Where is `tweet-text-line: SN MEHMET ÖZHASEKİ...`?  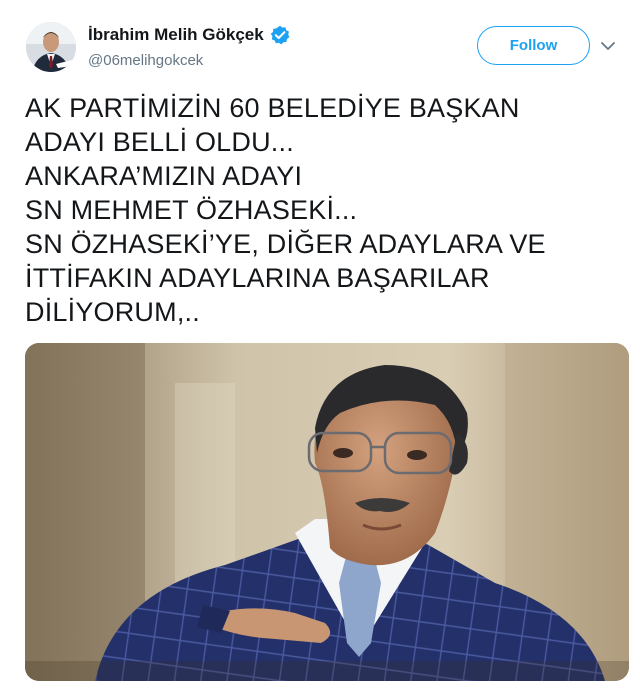
tweet-text-line: SN MEHMET ÖZHASEKİ... is located at coordinates (191, 210).